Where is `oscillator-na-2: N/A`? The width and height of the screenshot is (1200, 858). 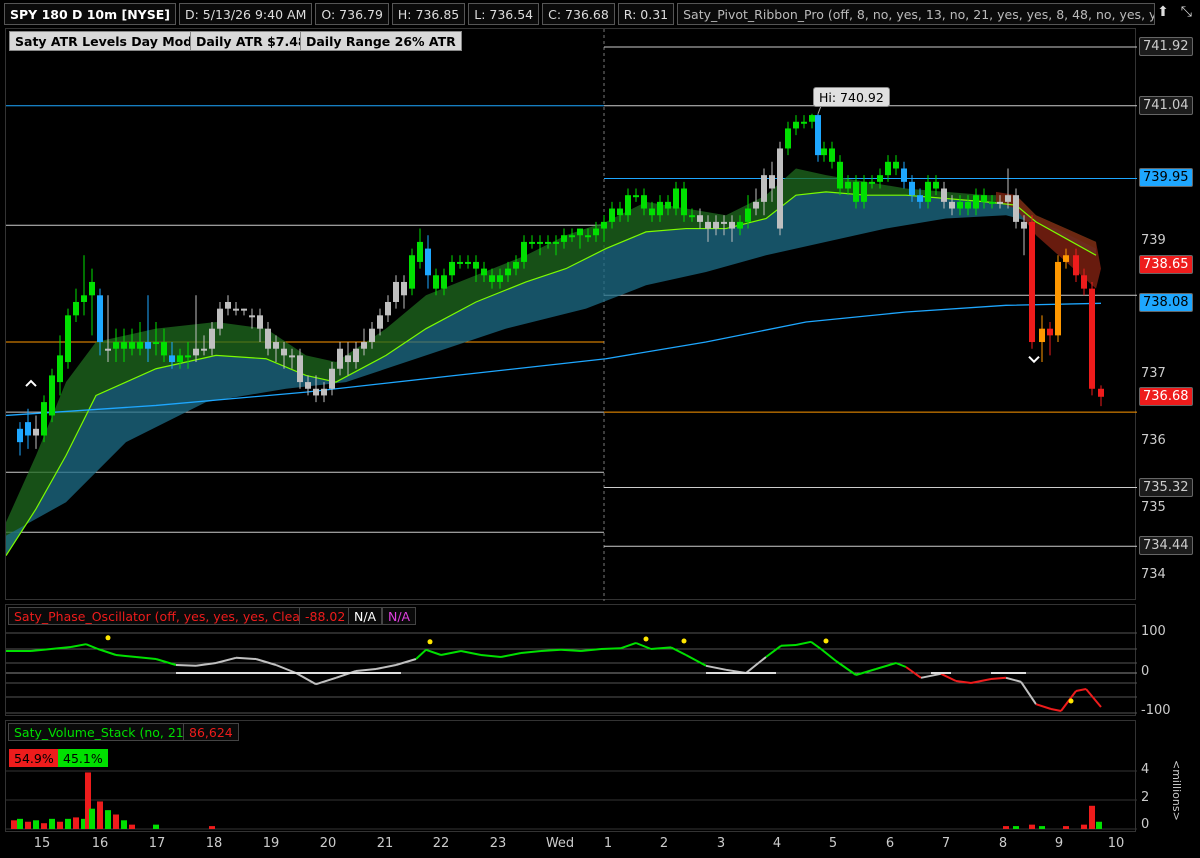
oscillator-na-2: N/A is located at coordinates (399, 616).